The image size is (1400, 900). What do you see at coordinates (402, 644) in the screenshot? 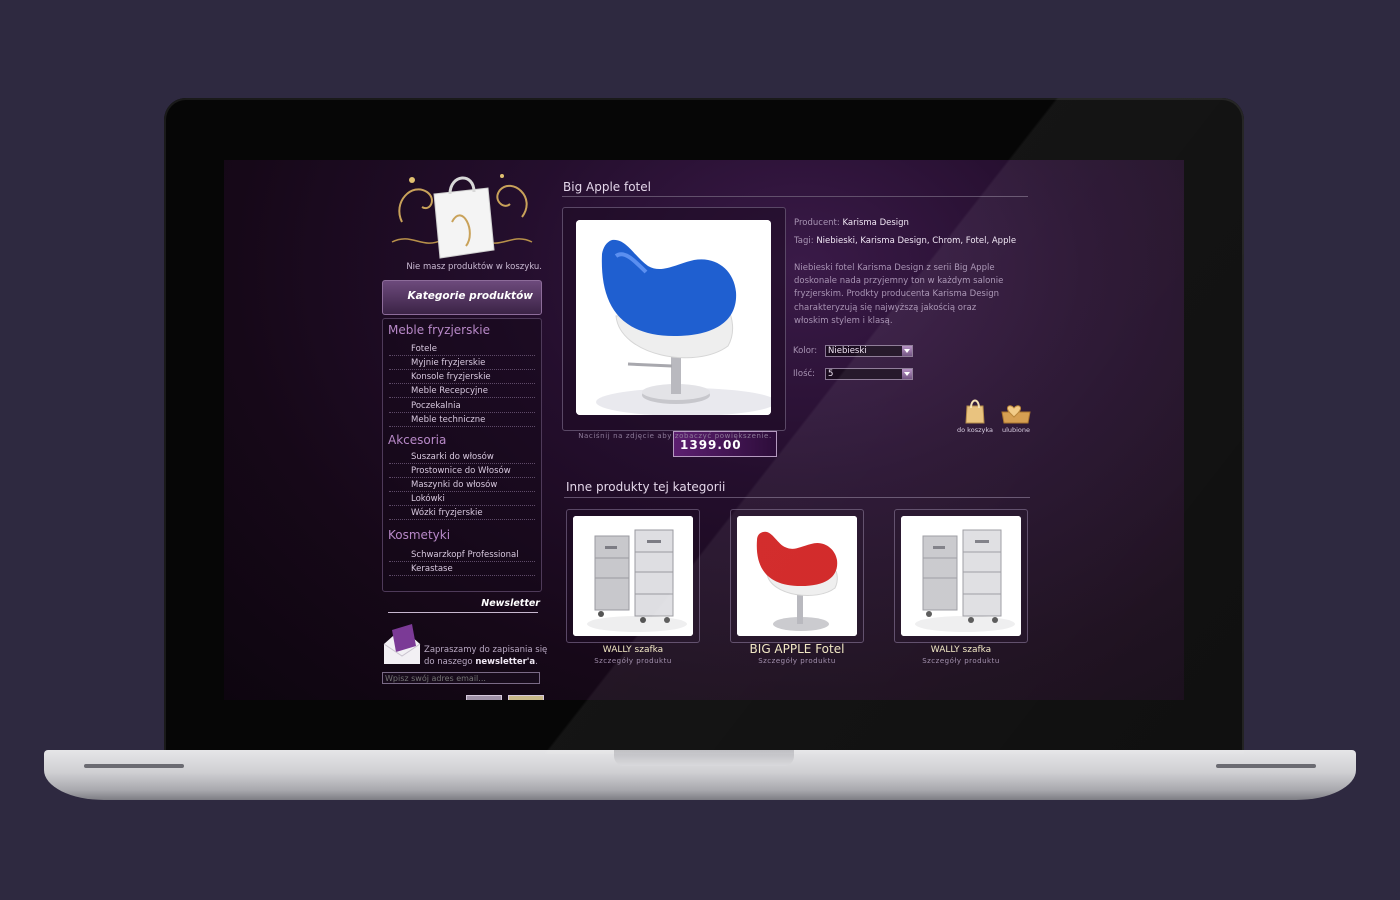
I see `envelope-icon` at bounding box center [402, 644].